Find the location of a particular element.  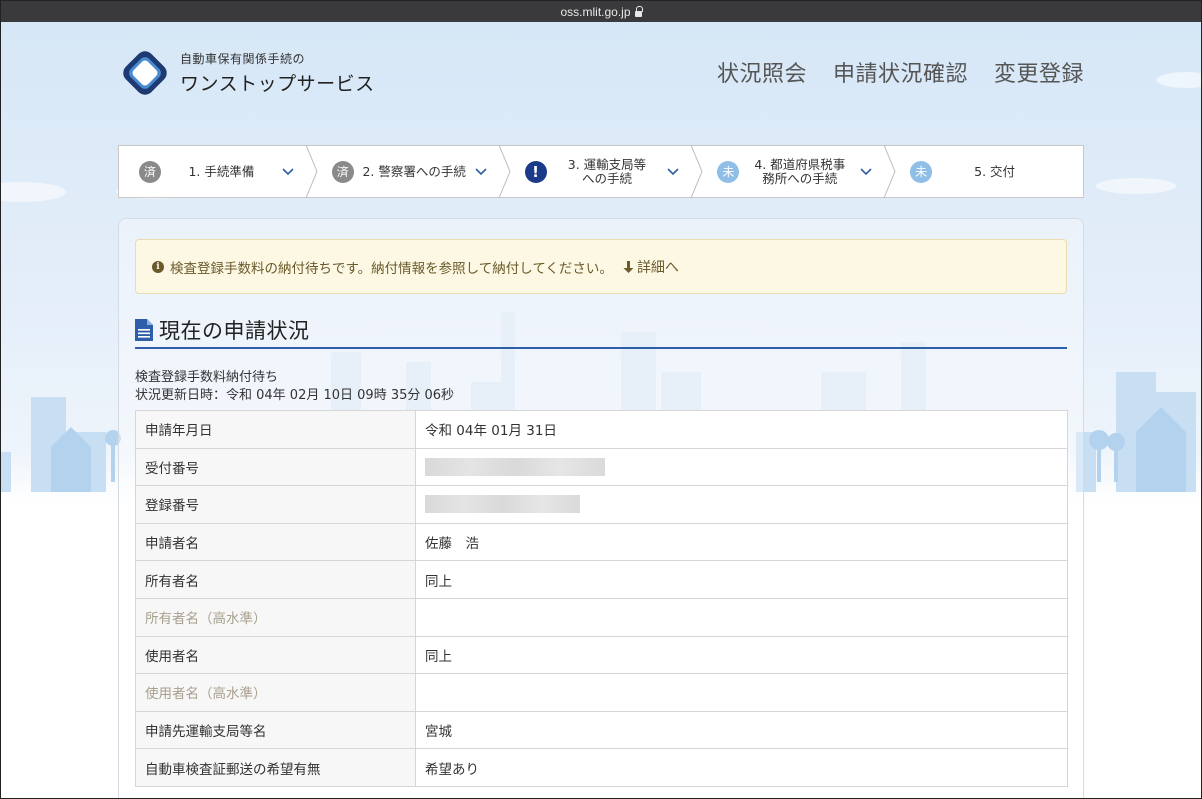

nav-status-inquiry: 状況照会 is located at coordinates (762, 72).